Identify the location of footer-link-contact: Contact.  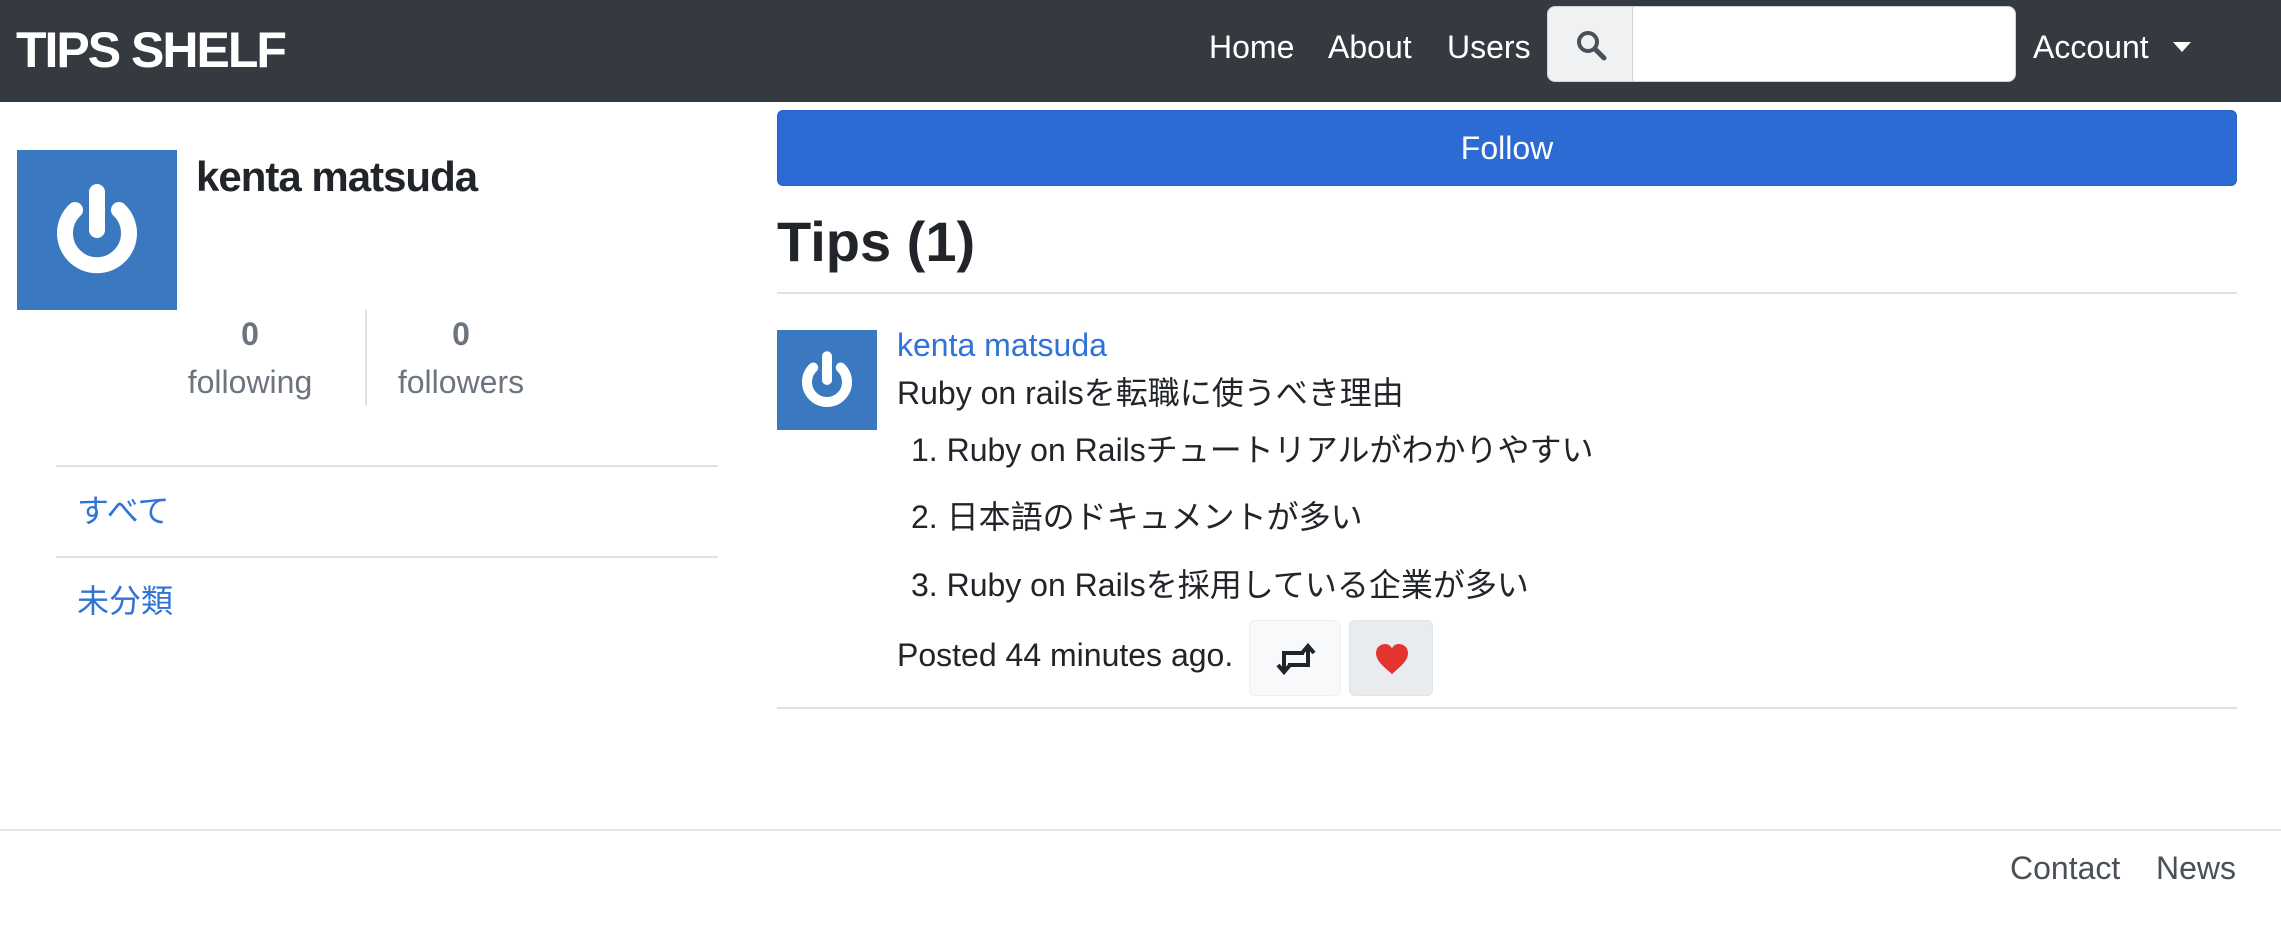
(2065, 868).